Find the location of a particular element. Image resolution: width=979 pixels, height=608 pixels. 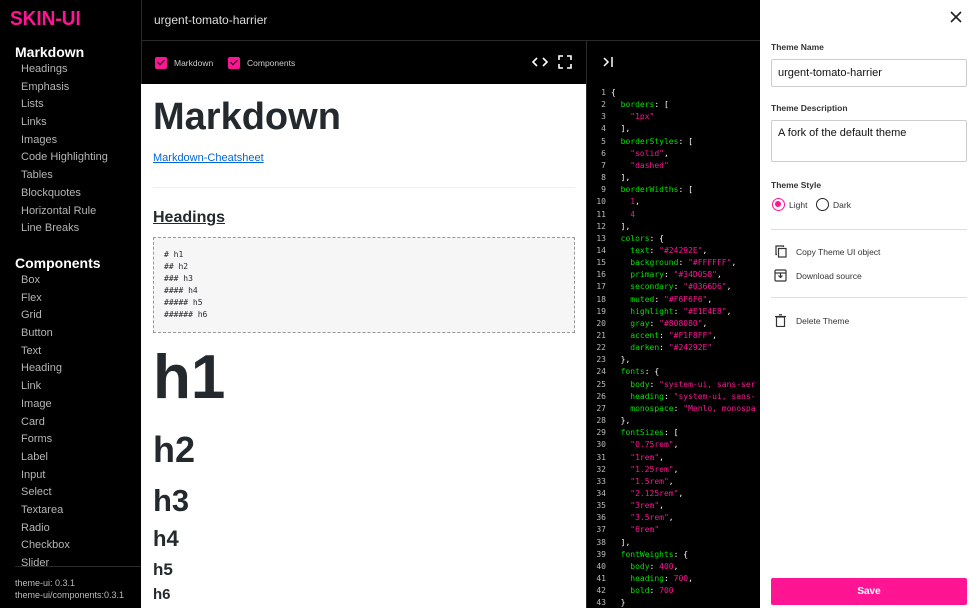

code-editor-line: 18 muted: "#F6F6F6", is located at coordinates (649, 300).